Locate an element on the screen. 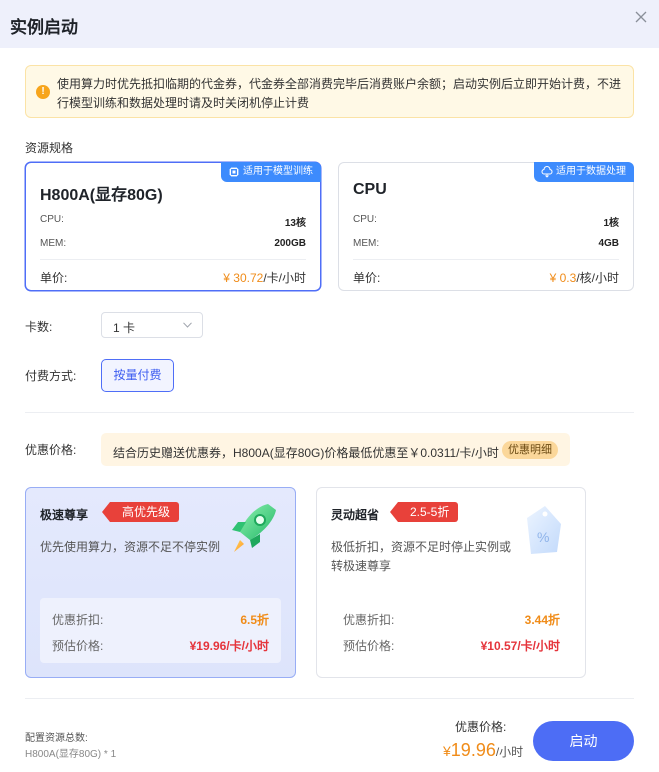  footer-price: ¥19.96/小时 is located at coordinates (483, 750).